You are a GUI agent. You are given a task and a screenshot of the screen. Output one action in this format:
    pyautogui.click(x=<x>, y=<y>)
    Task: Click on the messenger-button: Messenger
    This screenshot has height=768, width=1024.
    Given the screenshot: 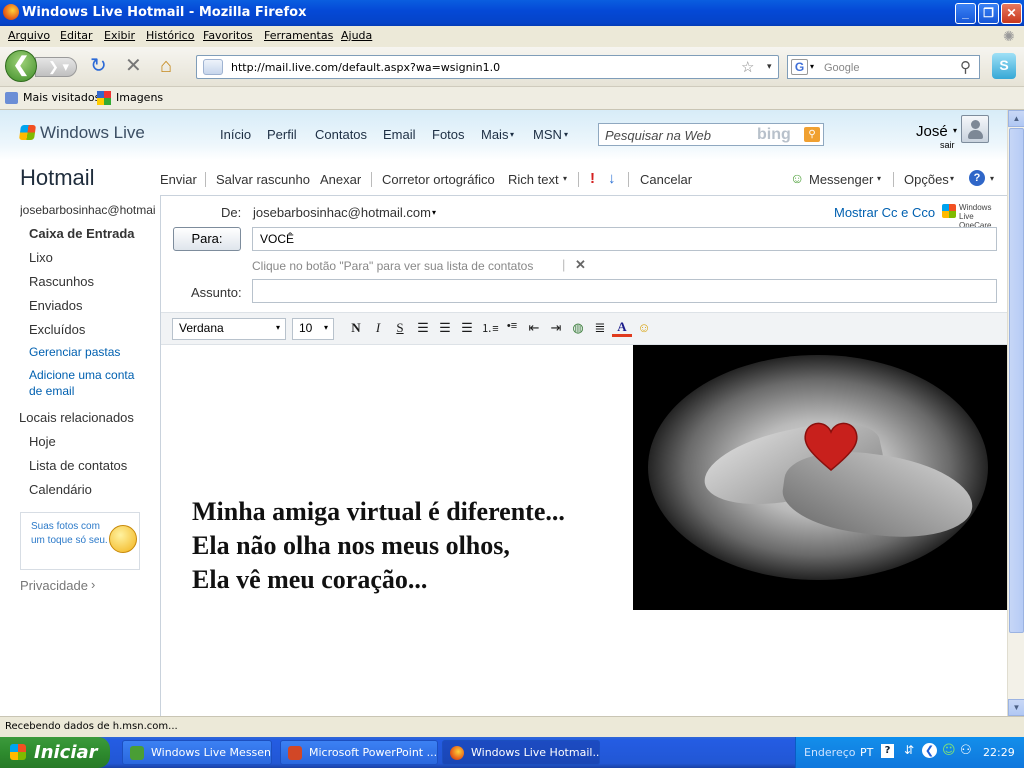 What is the action you would take?
    pyautogui.click(x=841, y=179)
    